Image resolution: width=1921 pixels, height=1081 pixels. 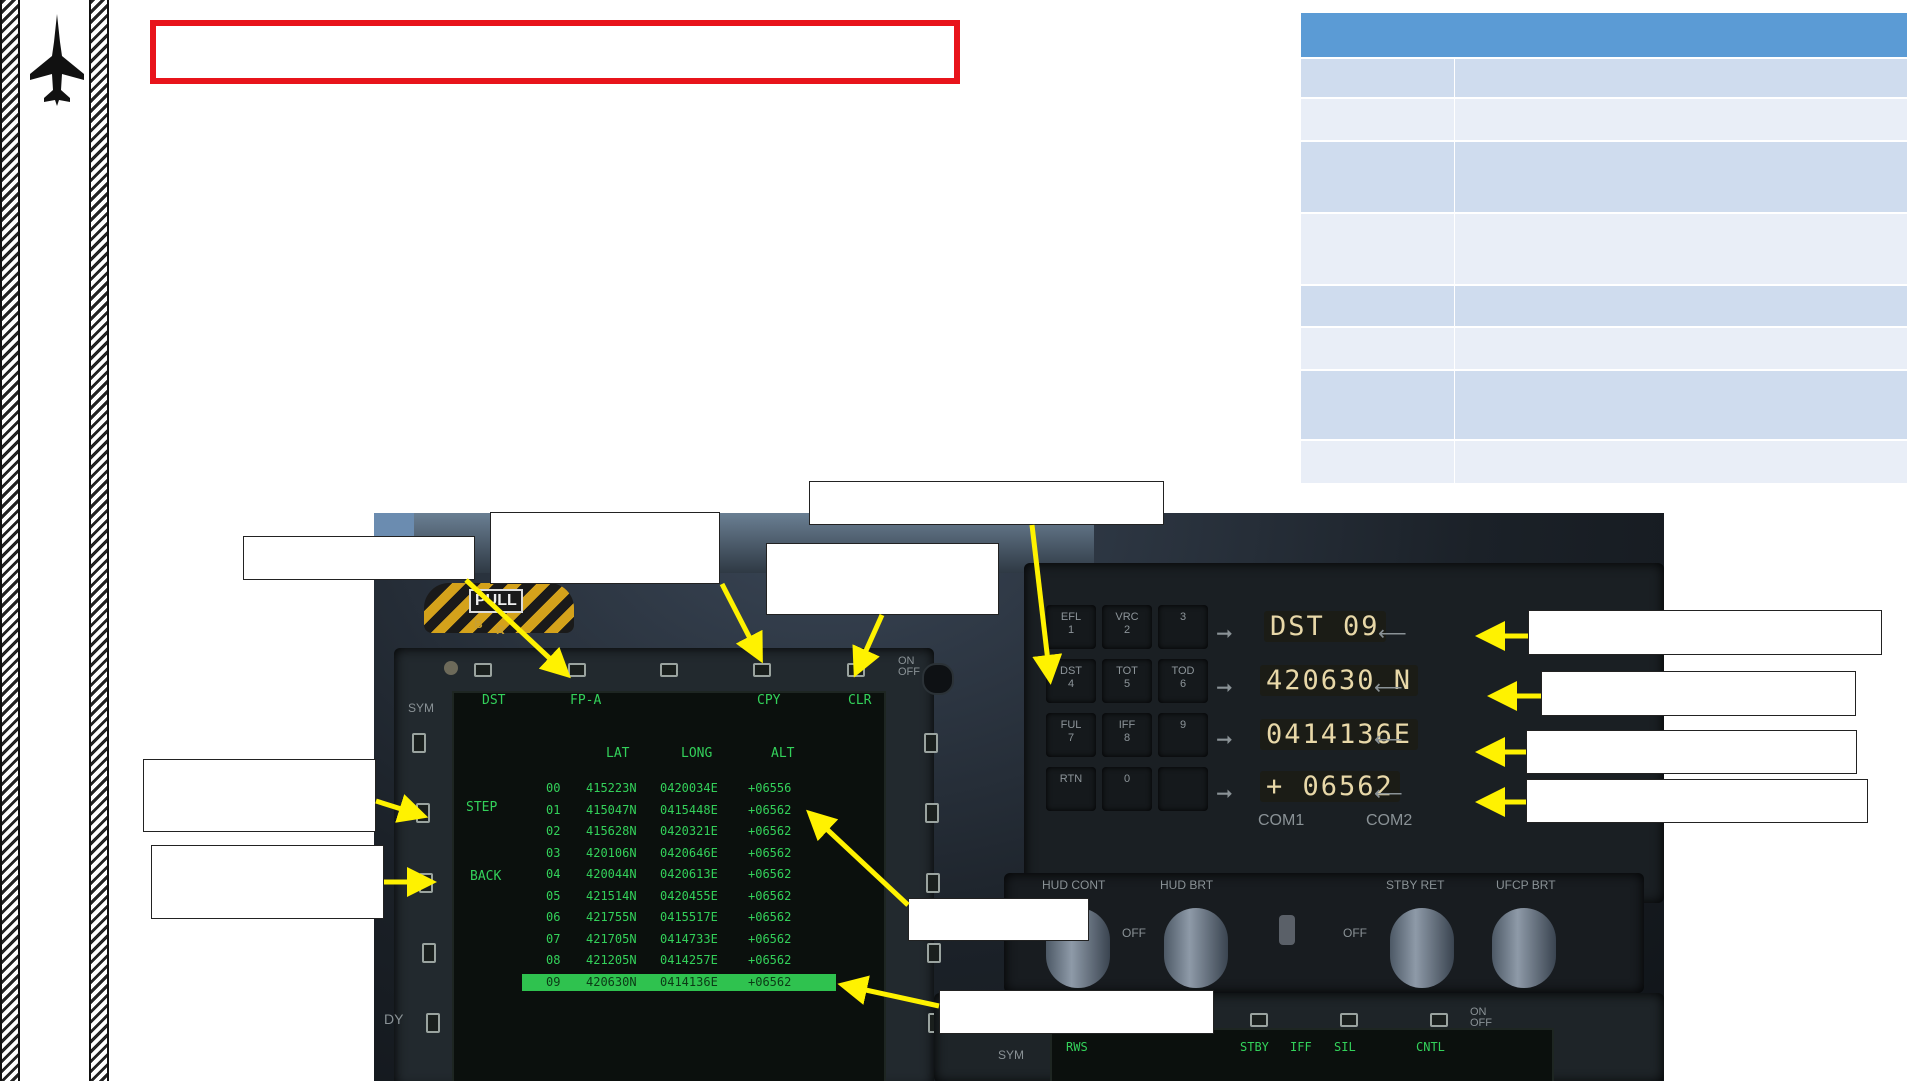 I want to click on ufc-left-arrow-1-icon: ⟵, so click(x=1392, y=634).